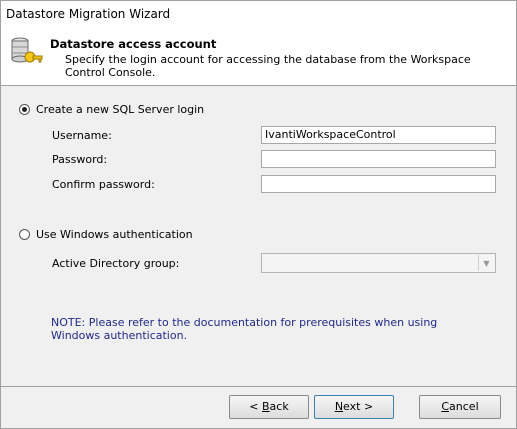  What do you see at coordinates (88, 14) in the screenshot?
I see `window-title: Datastore Migration Wizard` at bounding box center [88, 14].